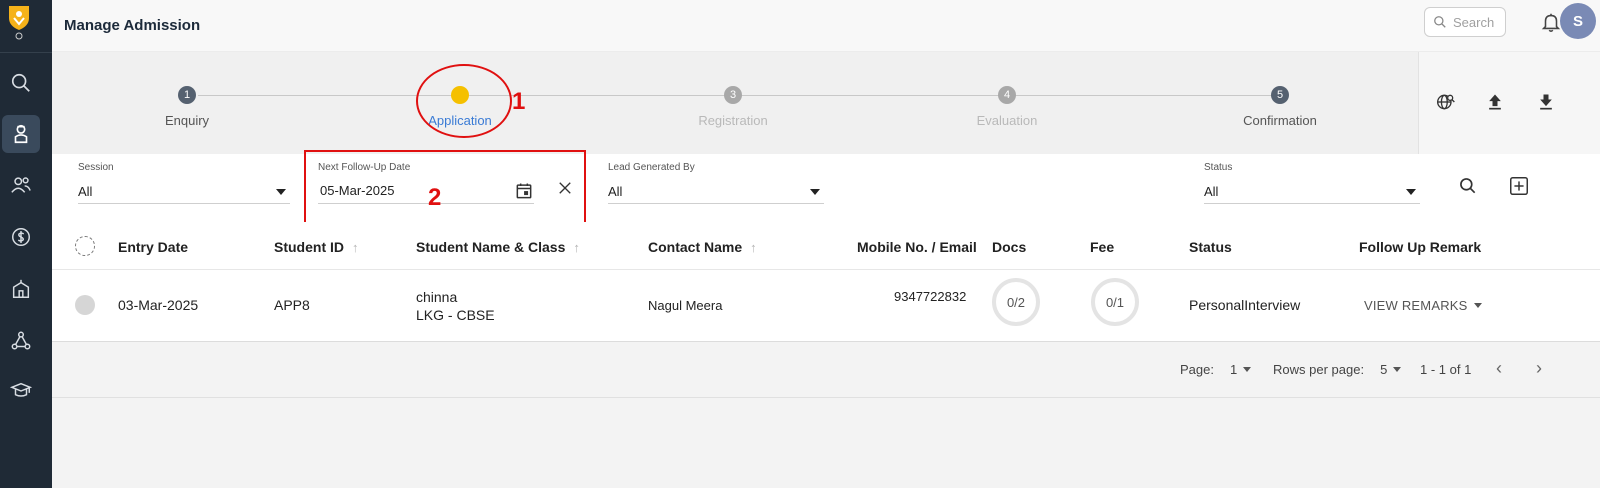 This screenshot has height=488, width=1600. I want to click on status-filter: Status, so click(1218, 167).